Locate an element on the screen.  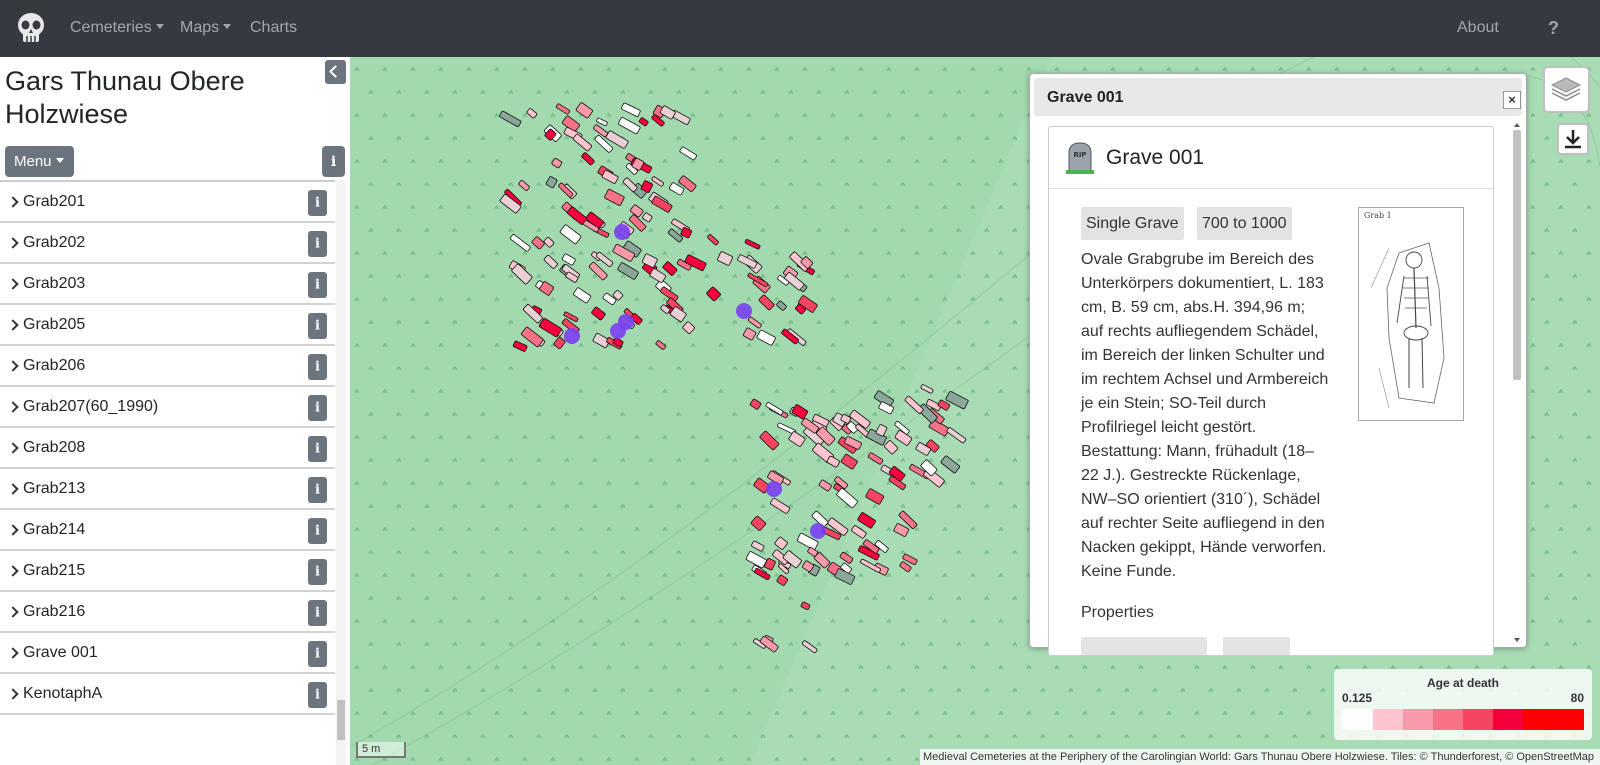
properties-heading: Properties is located at coordinates (1117, 612).